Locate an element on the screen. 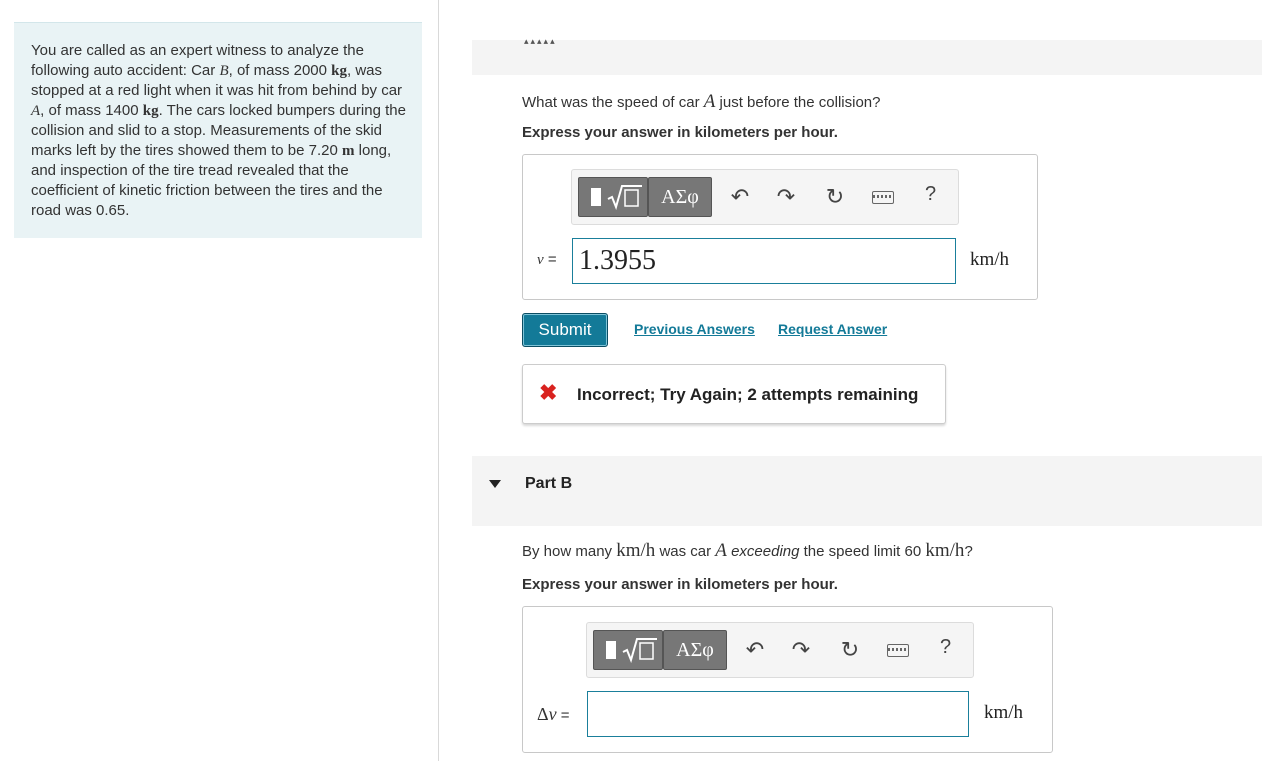 This screenshot has width=1262, height=761. problem-text: , of mass 2000 is located at coordinates (280, 70).